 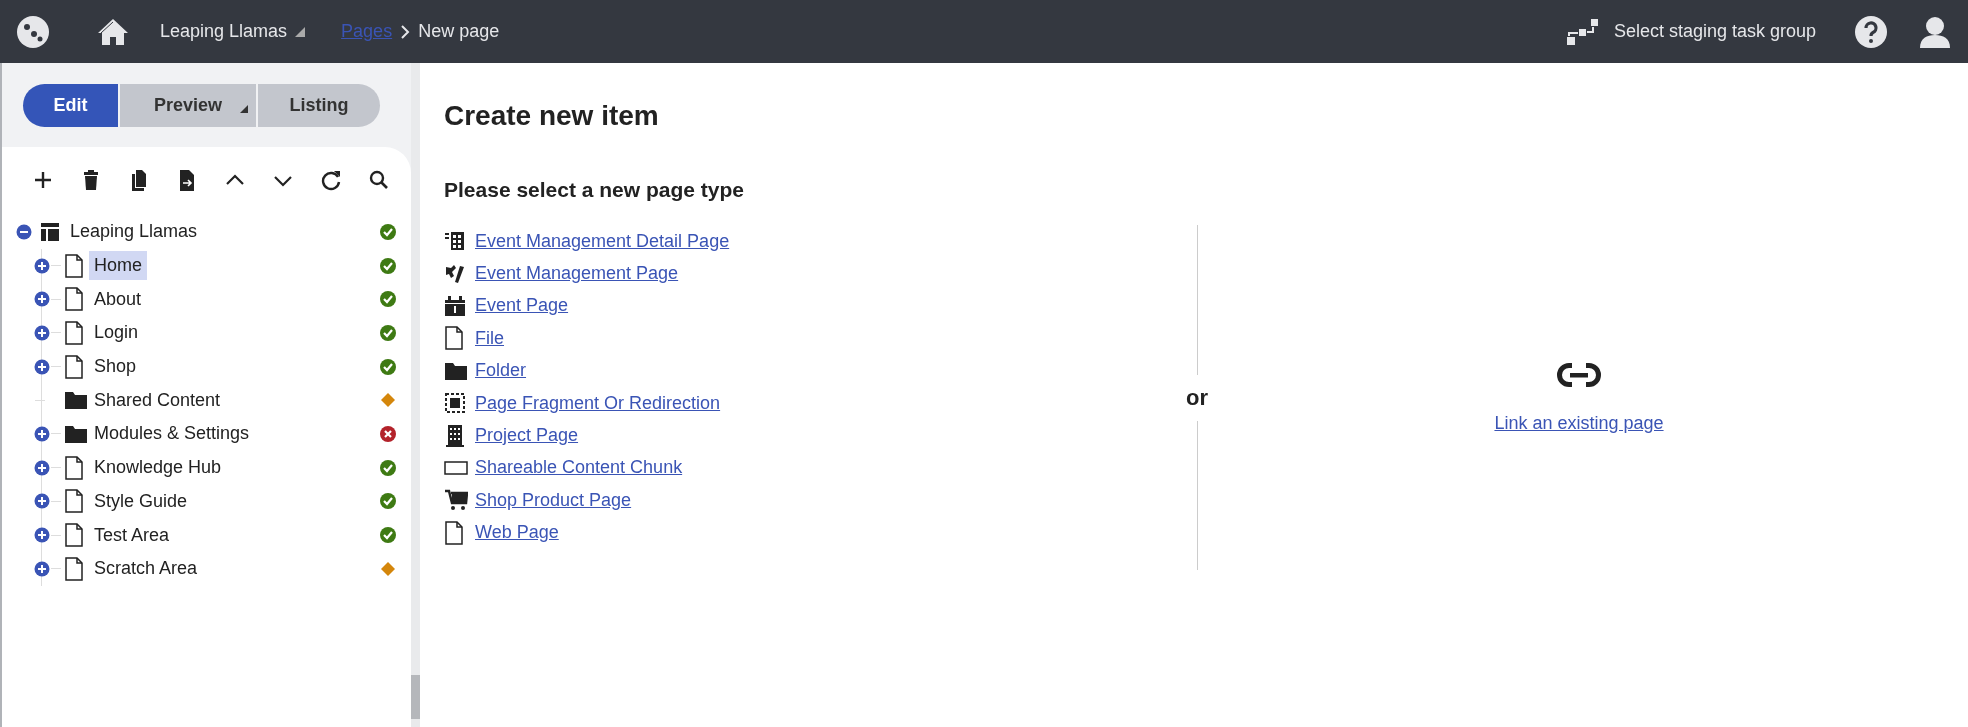 I want to click on home-icon, so click(x=113, y=31).